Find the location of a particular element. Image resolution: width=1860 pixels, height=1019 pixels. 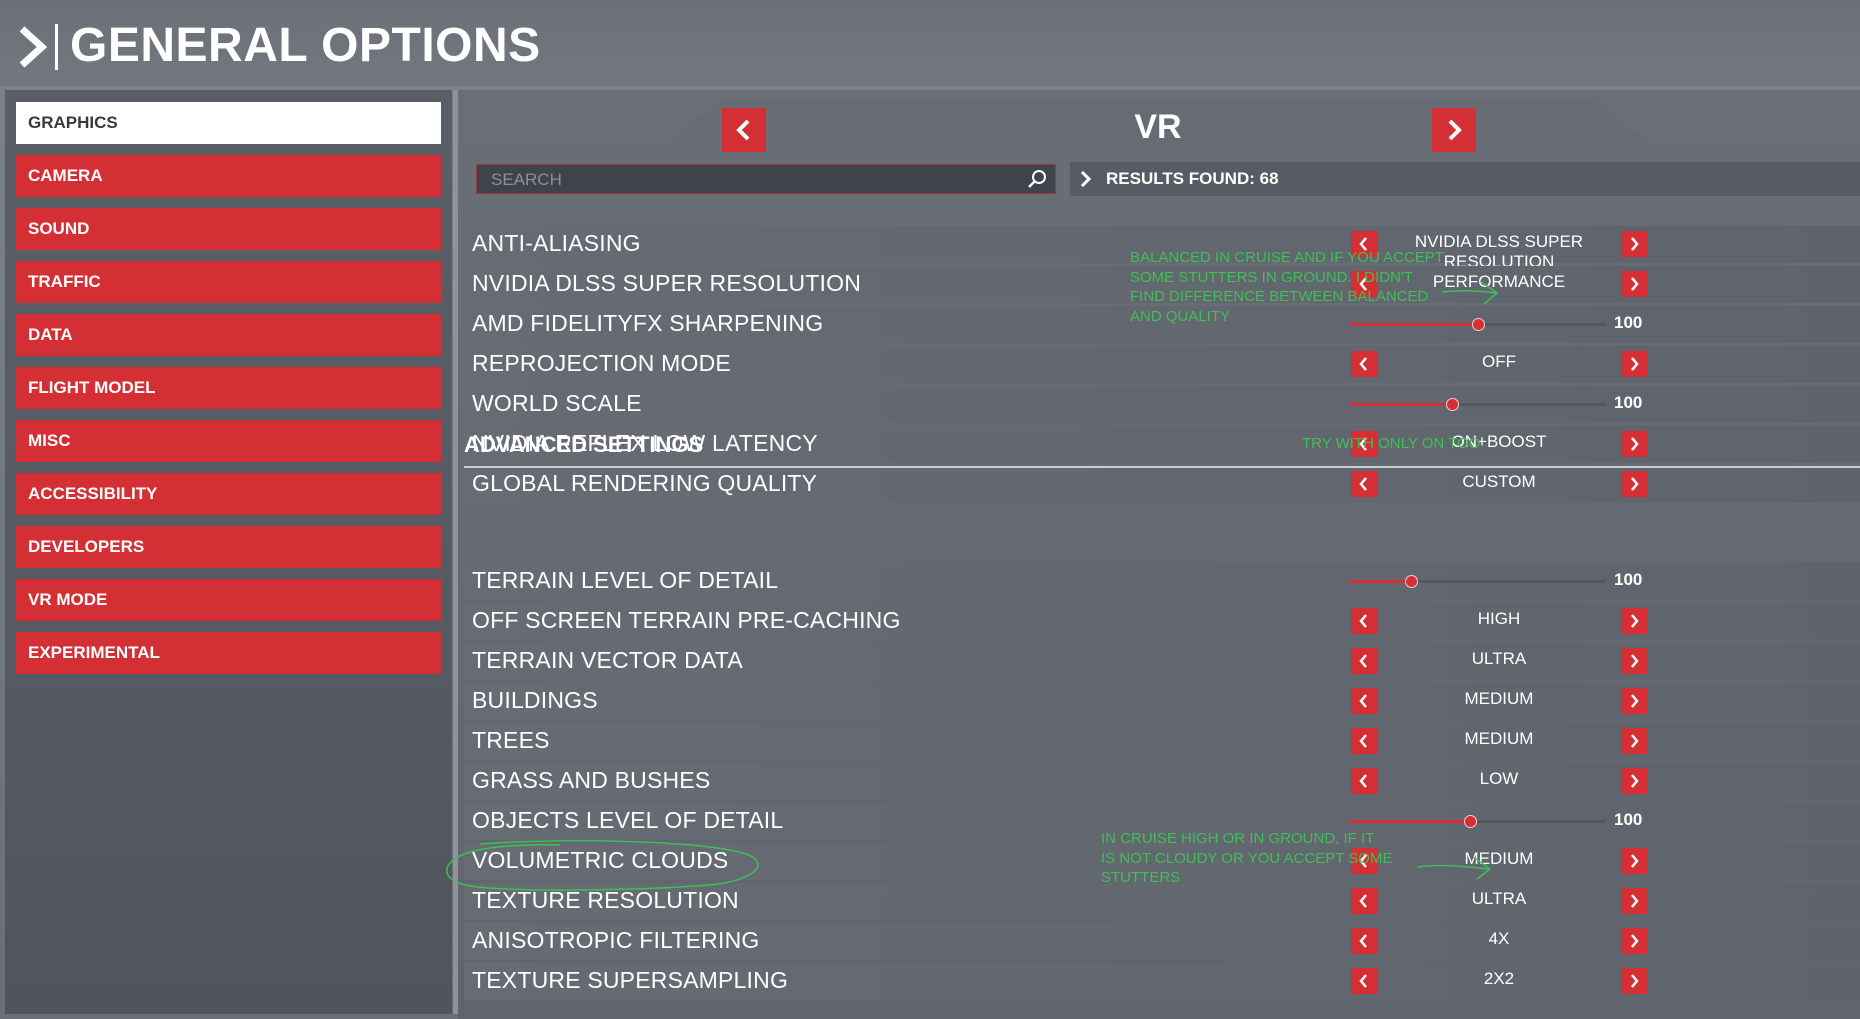

setting-value: ULTRA is located at coordinates (1499, 658).